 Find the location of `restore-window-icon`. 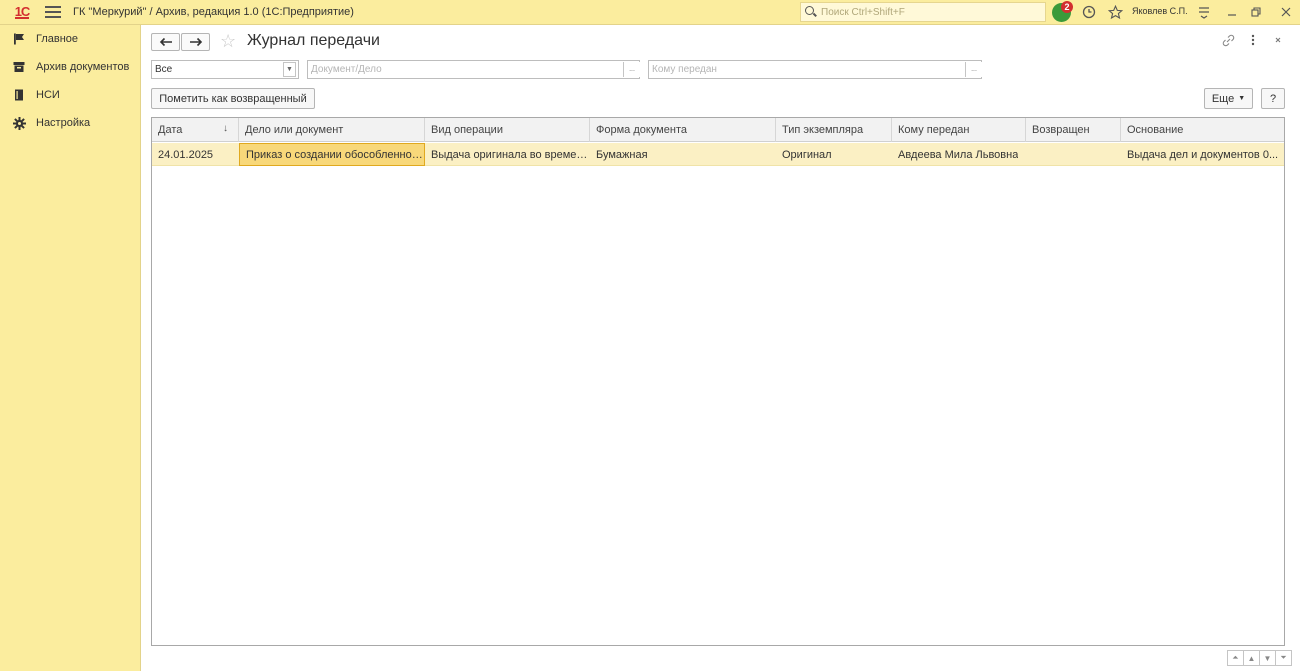

restore-window-icon is located at coordinates (1256, 12).